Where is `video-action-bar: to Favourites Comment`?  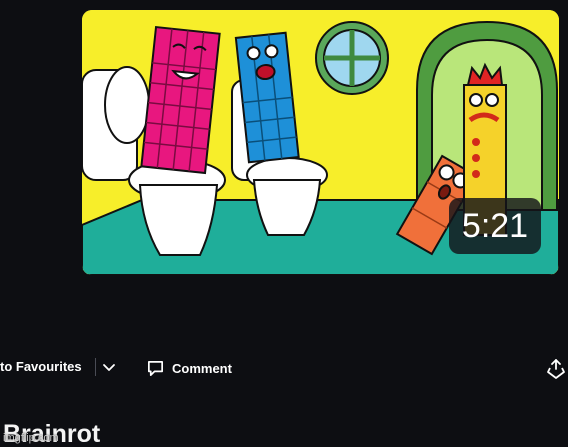 video-action-bar: to Favourites Comment is located at coordinates (284, 368).